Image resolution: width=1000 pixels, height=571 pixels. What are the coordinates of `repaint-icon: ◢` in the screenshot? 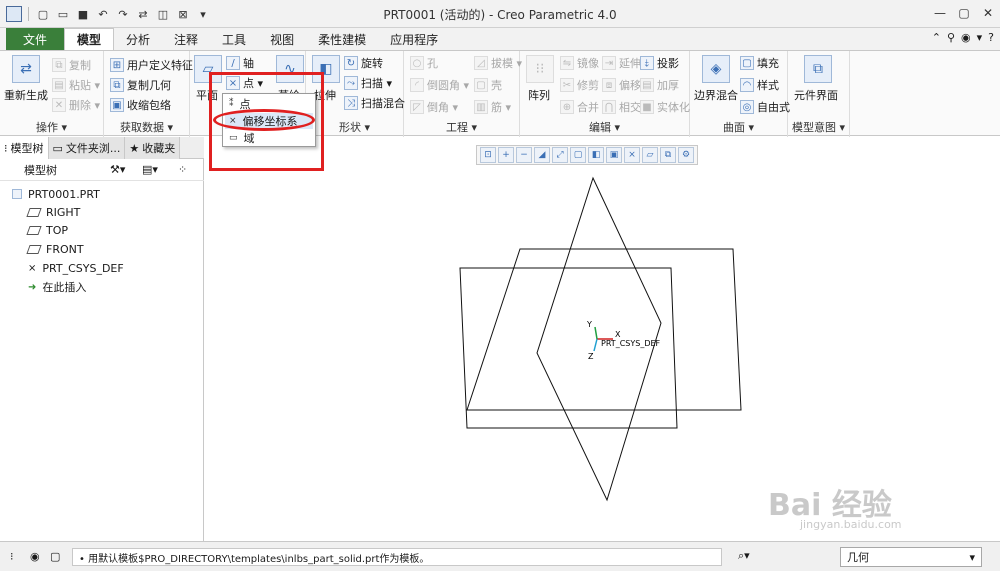 It's located at (542, 155).